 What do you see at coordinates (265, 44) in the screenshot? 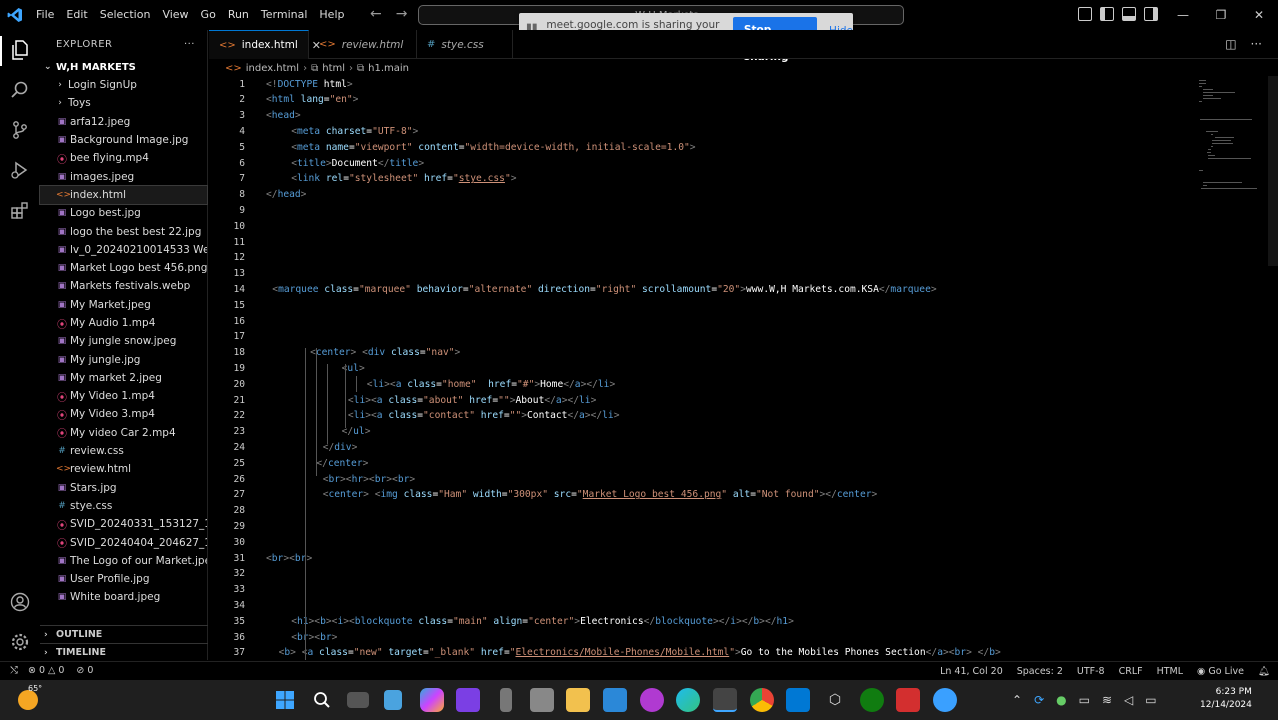
I see `tab-index-html: <> index.html ✕` at bounding box center [265, 44].